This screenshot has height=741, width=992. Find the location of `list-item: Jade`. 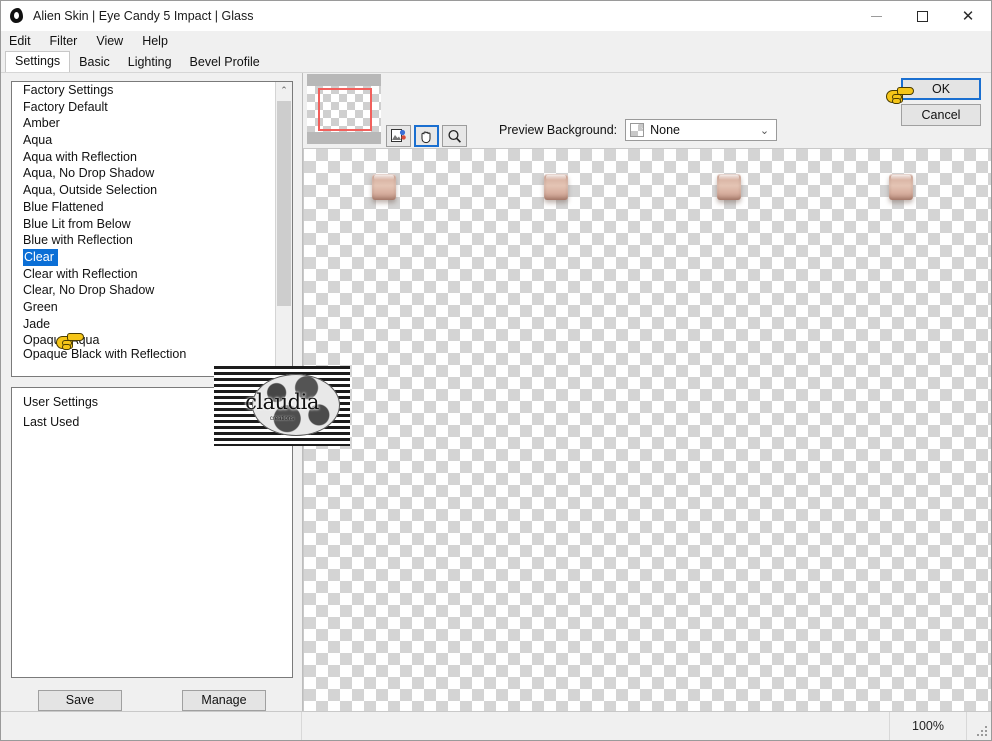

list-item: Jade is located at coordinates (143, 324).